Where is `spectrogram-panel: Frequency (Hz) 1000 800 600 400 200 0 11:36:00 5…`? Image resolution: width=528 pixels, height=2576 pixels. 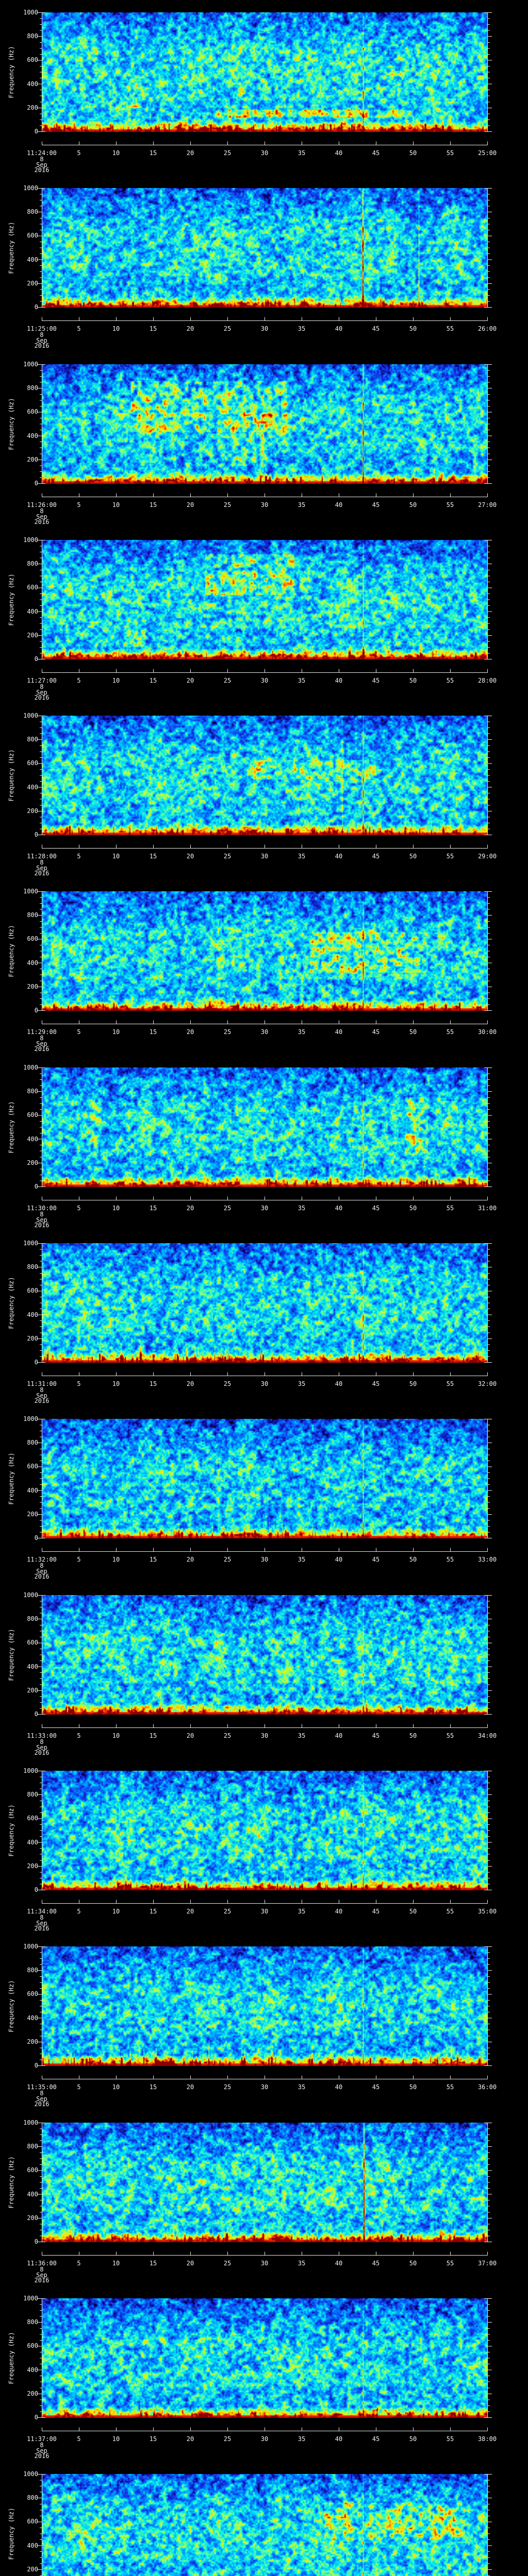
spectrogram-panel: Frequency (Hz) 1000 800 600 400 200 0 11:36:00 5… is located at coordinates (264, 2198).